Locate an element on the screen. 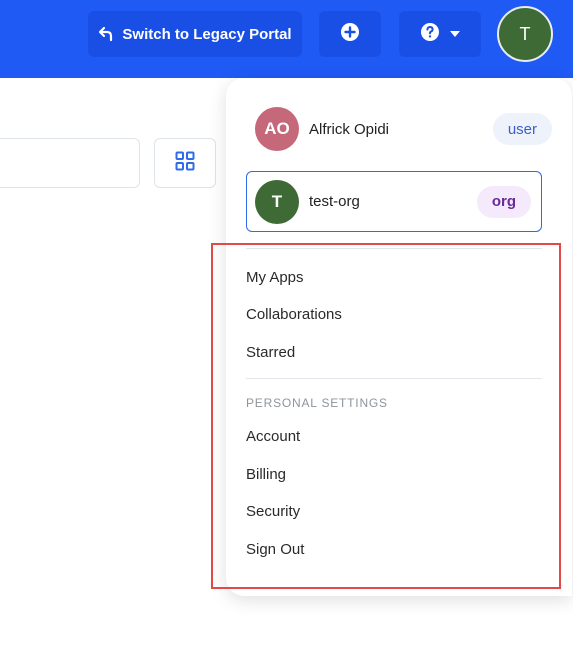 Image resolution: width=573 pixels, height=645 pixels. grid-view-button is located at coordinates (185, 163).